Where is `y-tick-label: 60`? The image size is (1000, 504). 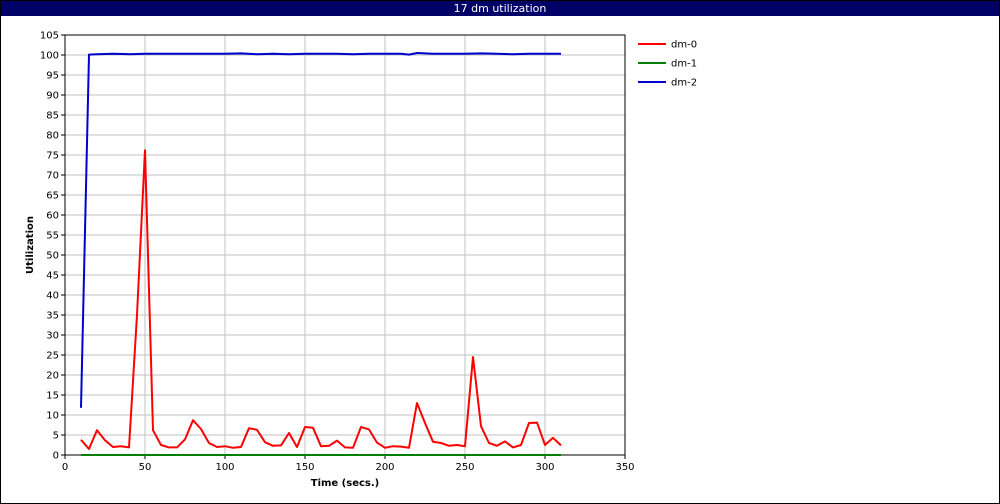 y-tick-label: 60 is located at coordinates (52, 216).